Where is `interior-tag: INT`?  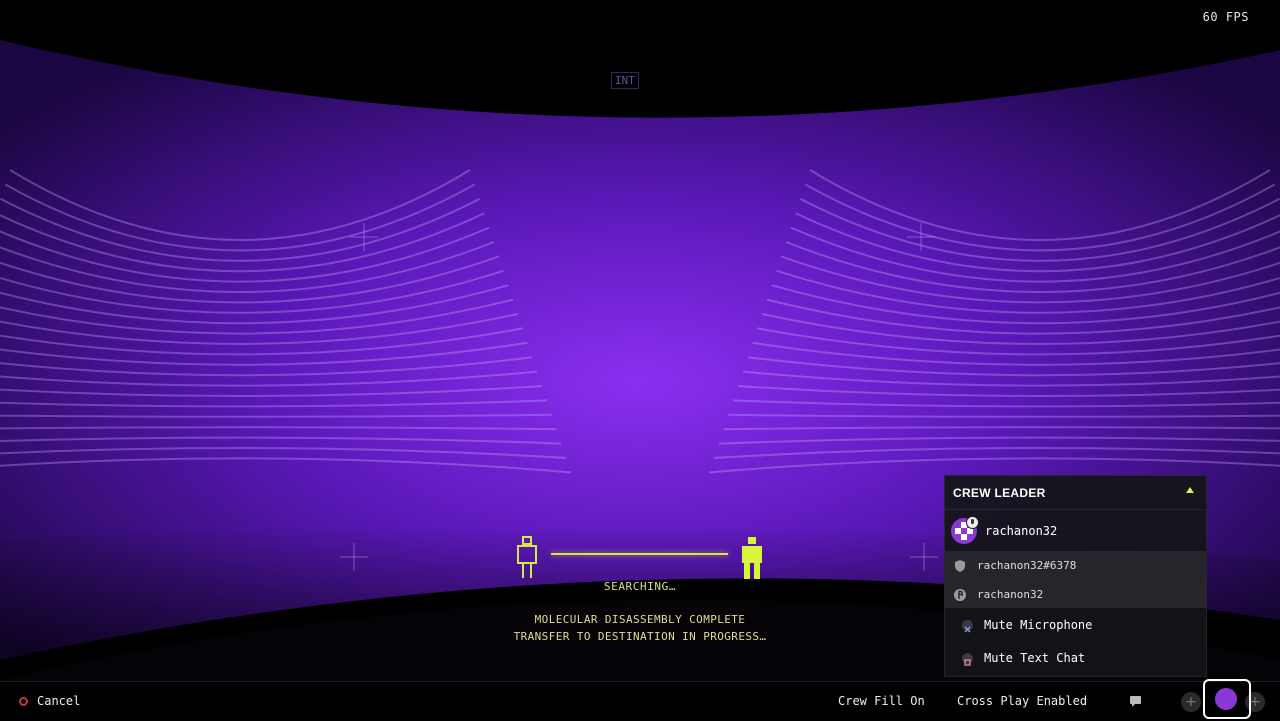
interior-tag: INT is located at coordinates (625, 80).